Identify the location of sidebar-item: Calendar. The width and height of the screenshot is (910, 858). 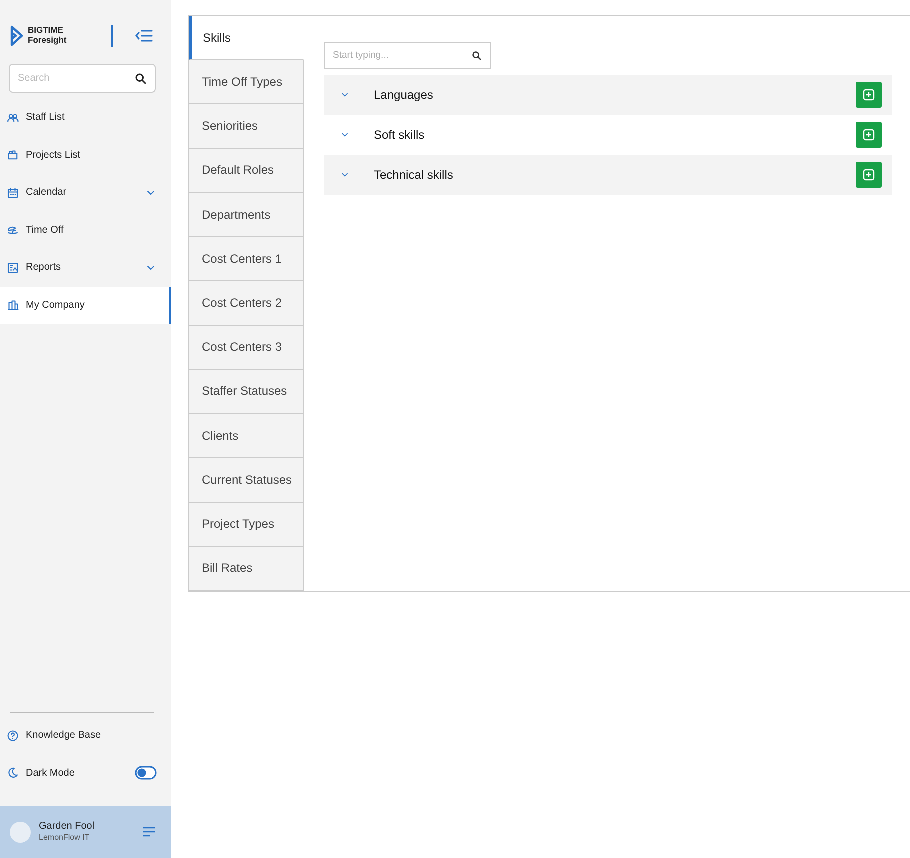
(85, 193).